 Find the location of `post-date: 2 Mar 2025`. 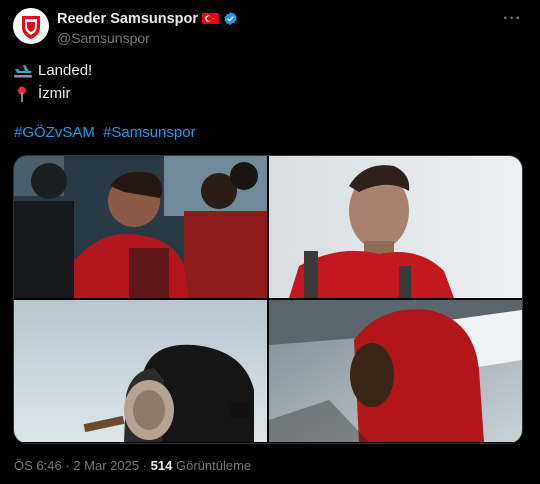

post-date: 2 Mar 2025 is located at coordinates (106, 465).